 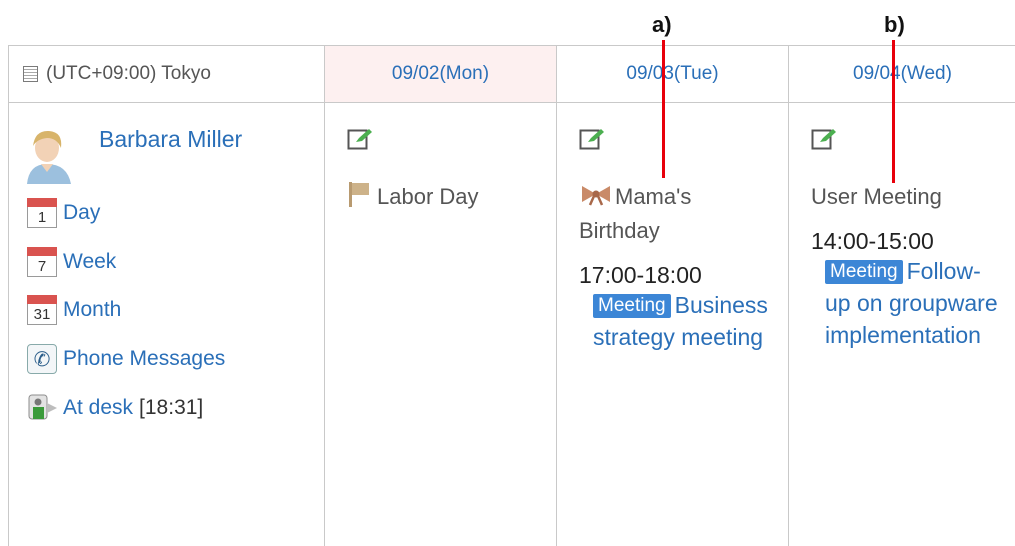 I want to click on holiday-label: Labor Day, so click(x=428, y=196).